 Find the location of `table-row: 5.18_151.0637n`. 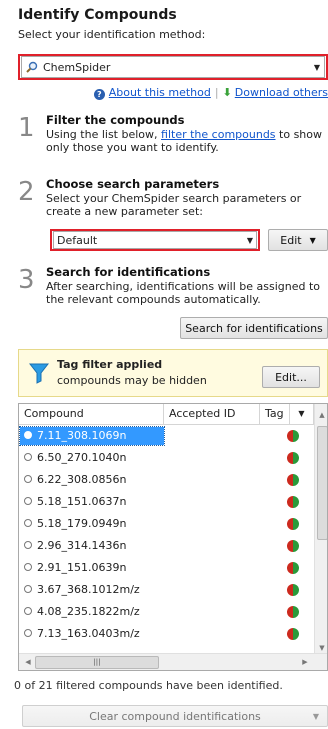

table-row: 5.18_151.0637n is located at coordinates (166, 502).